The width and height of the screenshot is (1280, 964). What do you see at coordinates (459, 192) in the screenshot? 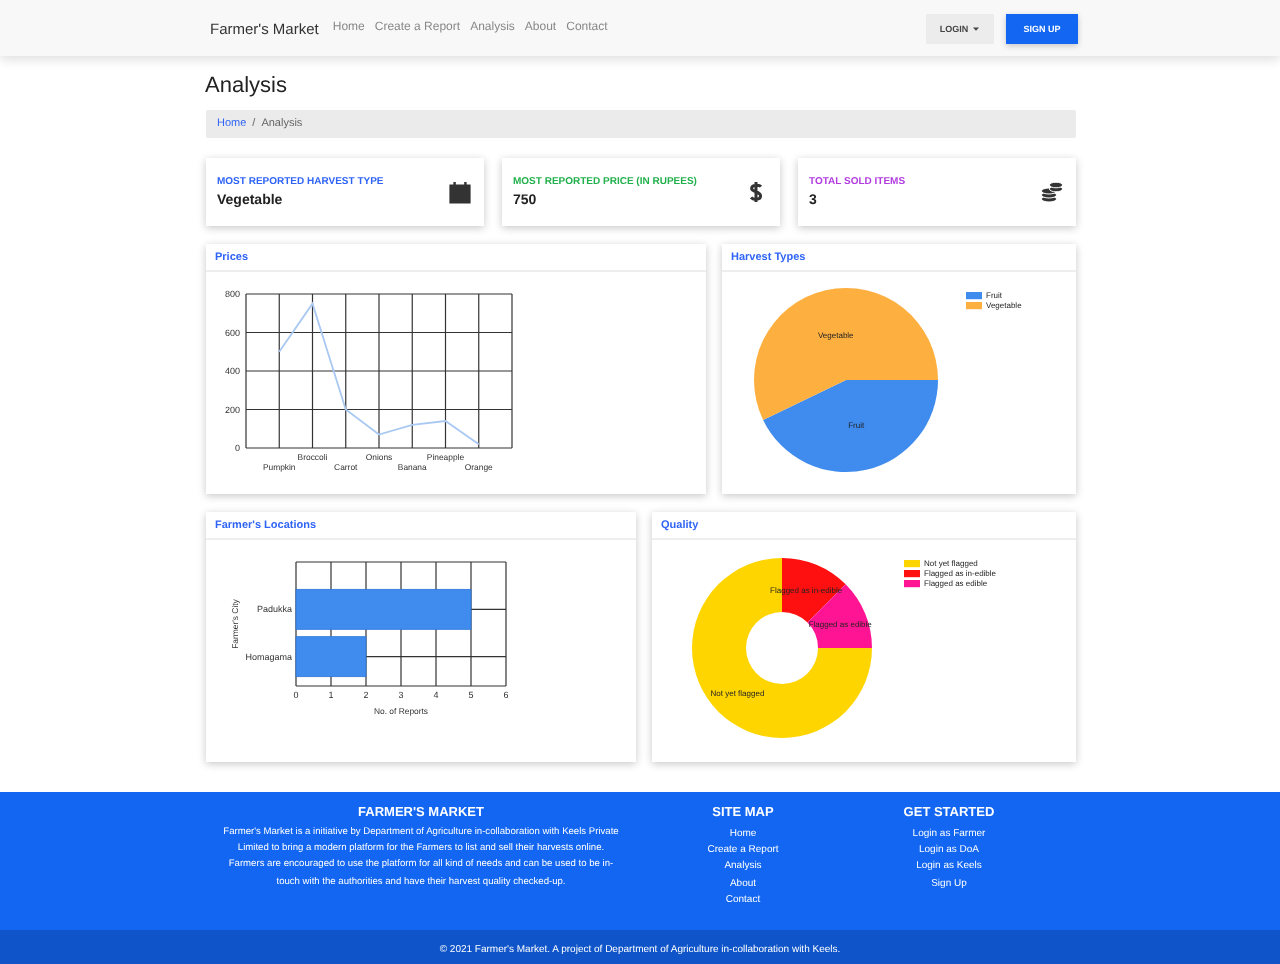
I see `calendar-icon` at bounding box center [459, 192].